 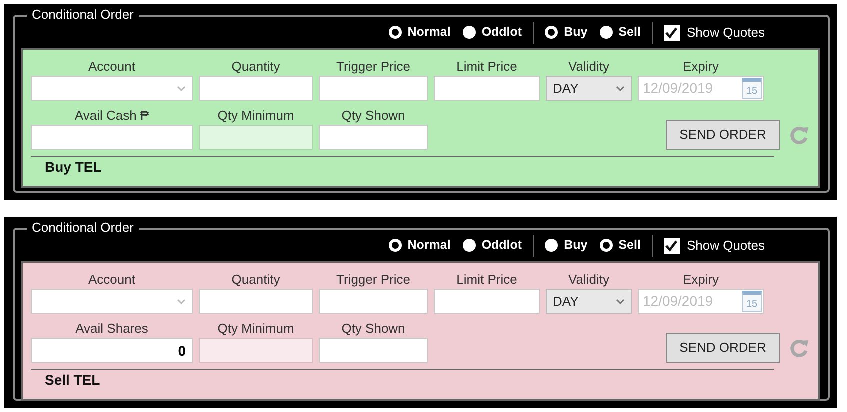 I want to click on order-summary: Buy TEL, so click(x=73, y=167).